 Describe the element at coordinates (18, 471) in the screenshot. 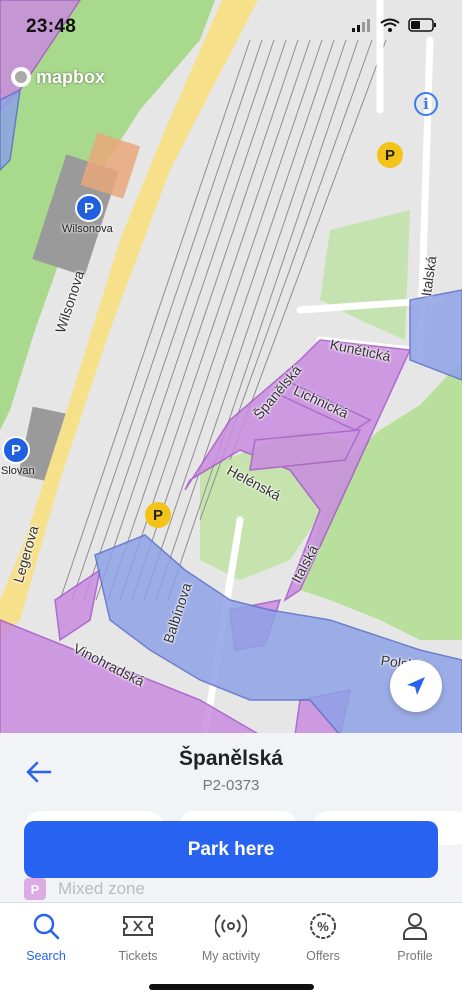

I see `poi-label: Slovan` at that location.